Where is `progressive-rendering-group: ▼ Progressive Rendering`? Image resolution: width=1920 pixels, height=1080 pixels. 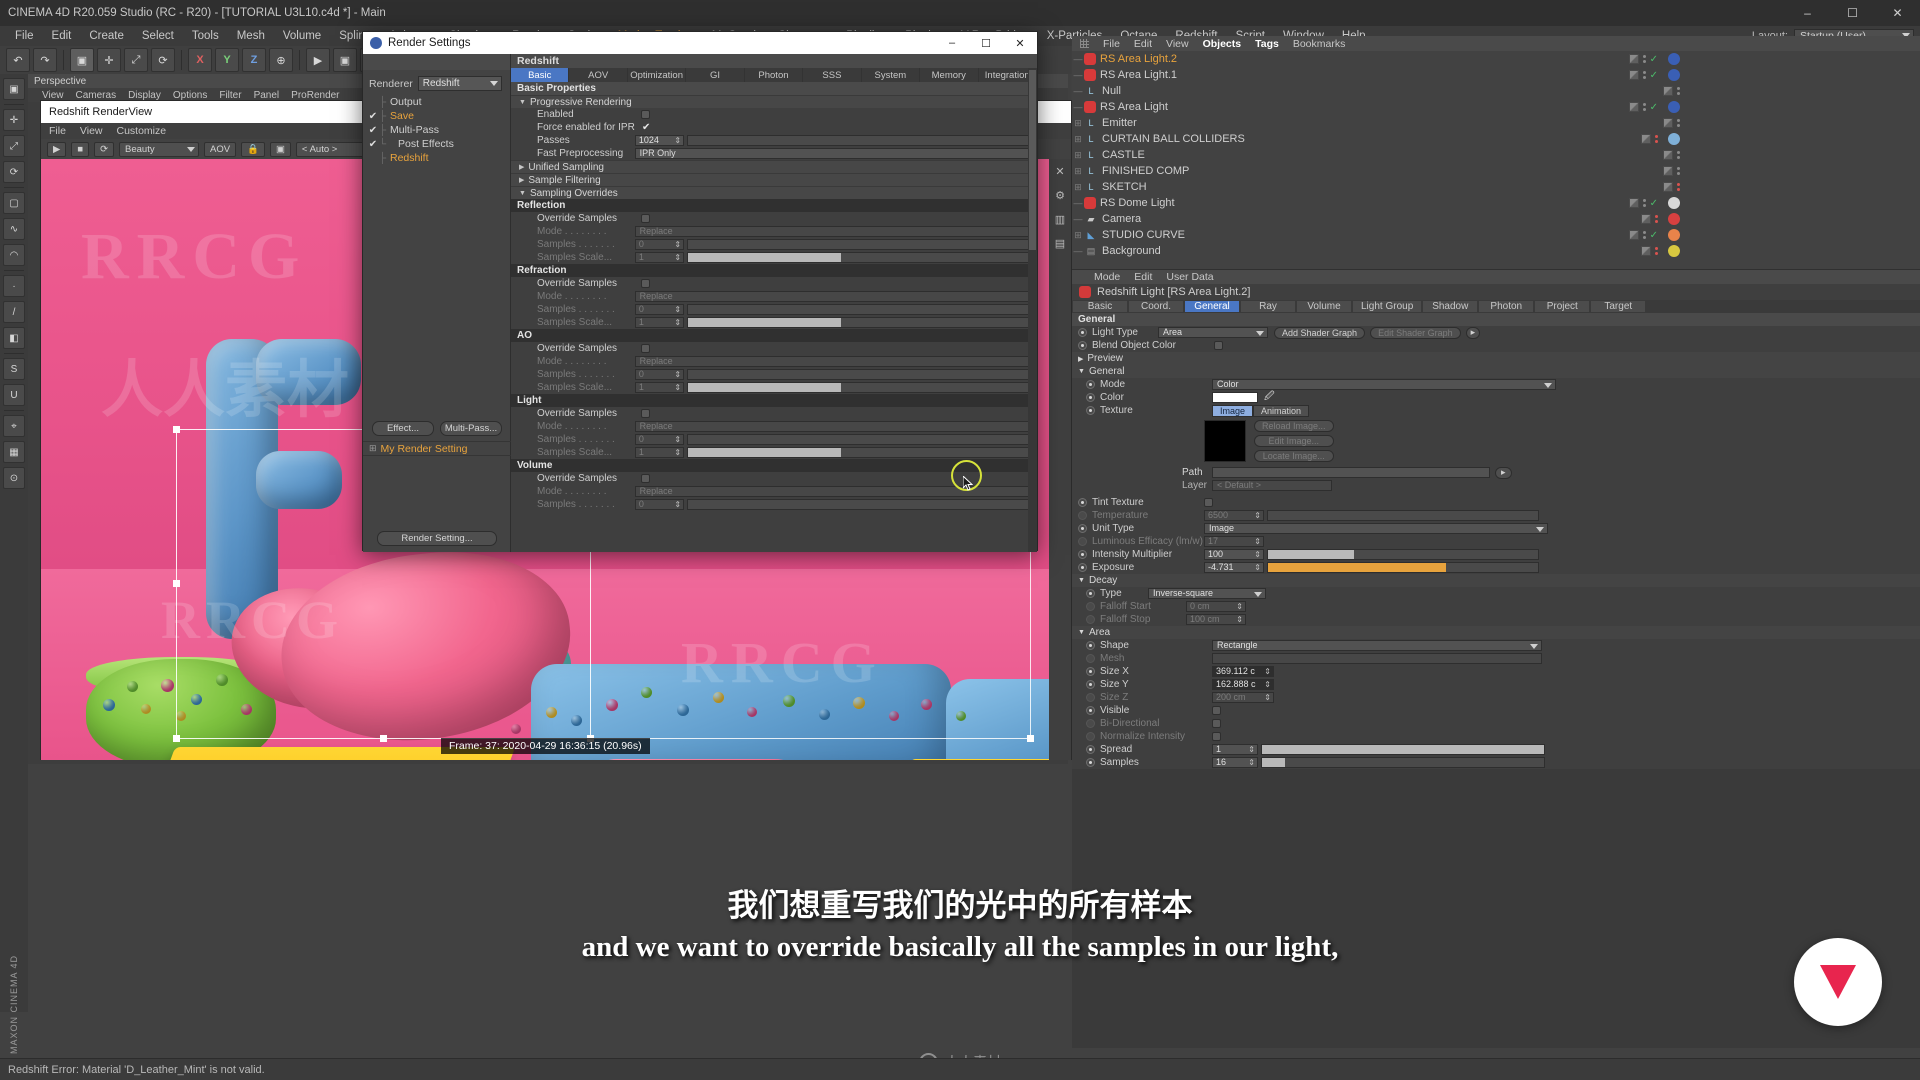 progressive-rendering-group: ▼ Progressive Rendering is located at coordinates (774, 101).